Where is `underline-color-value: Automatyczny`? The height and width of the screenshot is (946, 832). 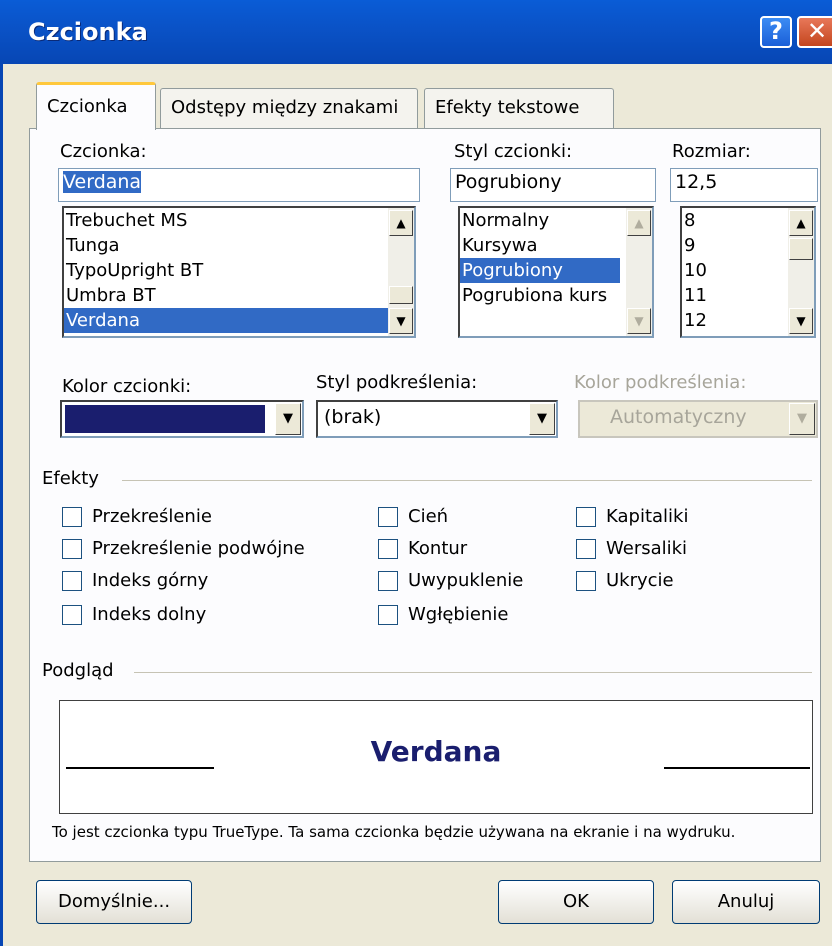 underline-color-value: Automatyczny is located at coordinates (678, 417).